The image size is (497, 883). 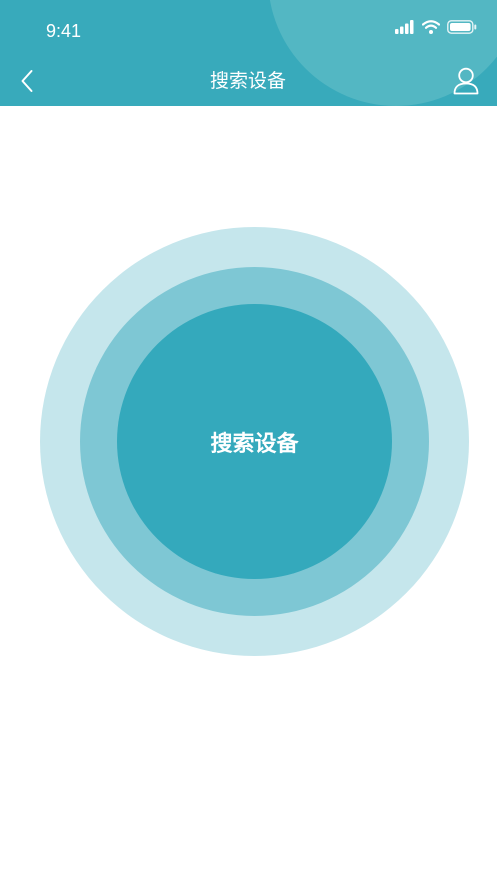 I want to click on status-icons, so click(x=436, y=29).